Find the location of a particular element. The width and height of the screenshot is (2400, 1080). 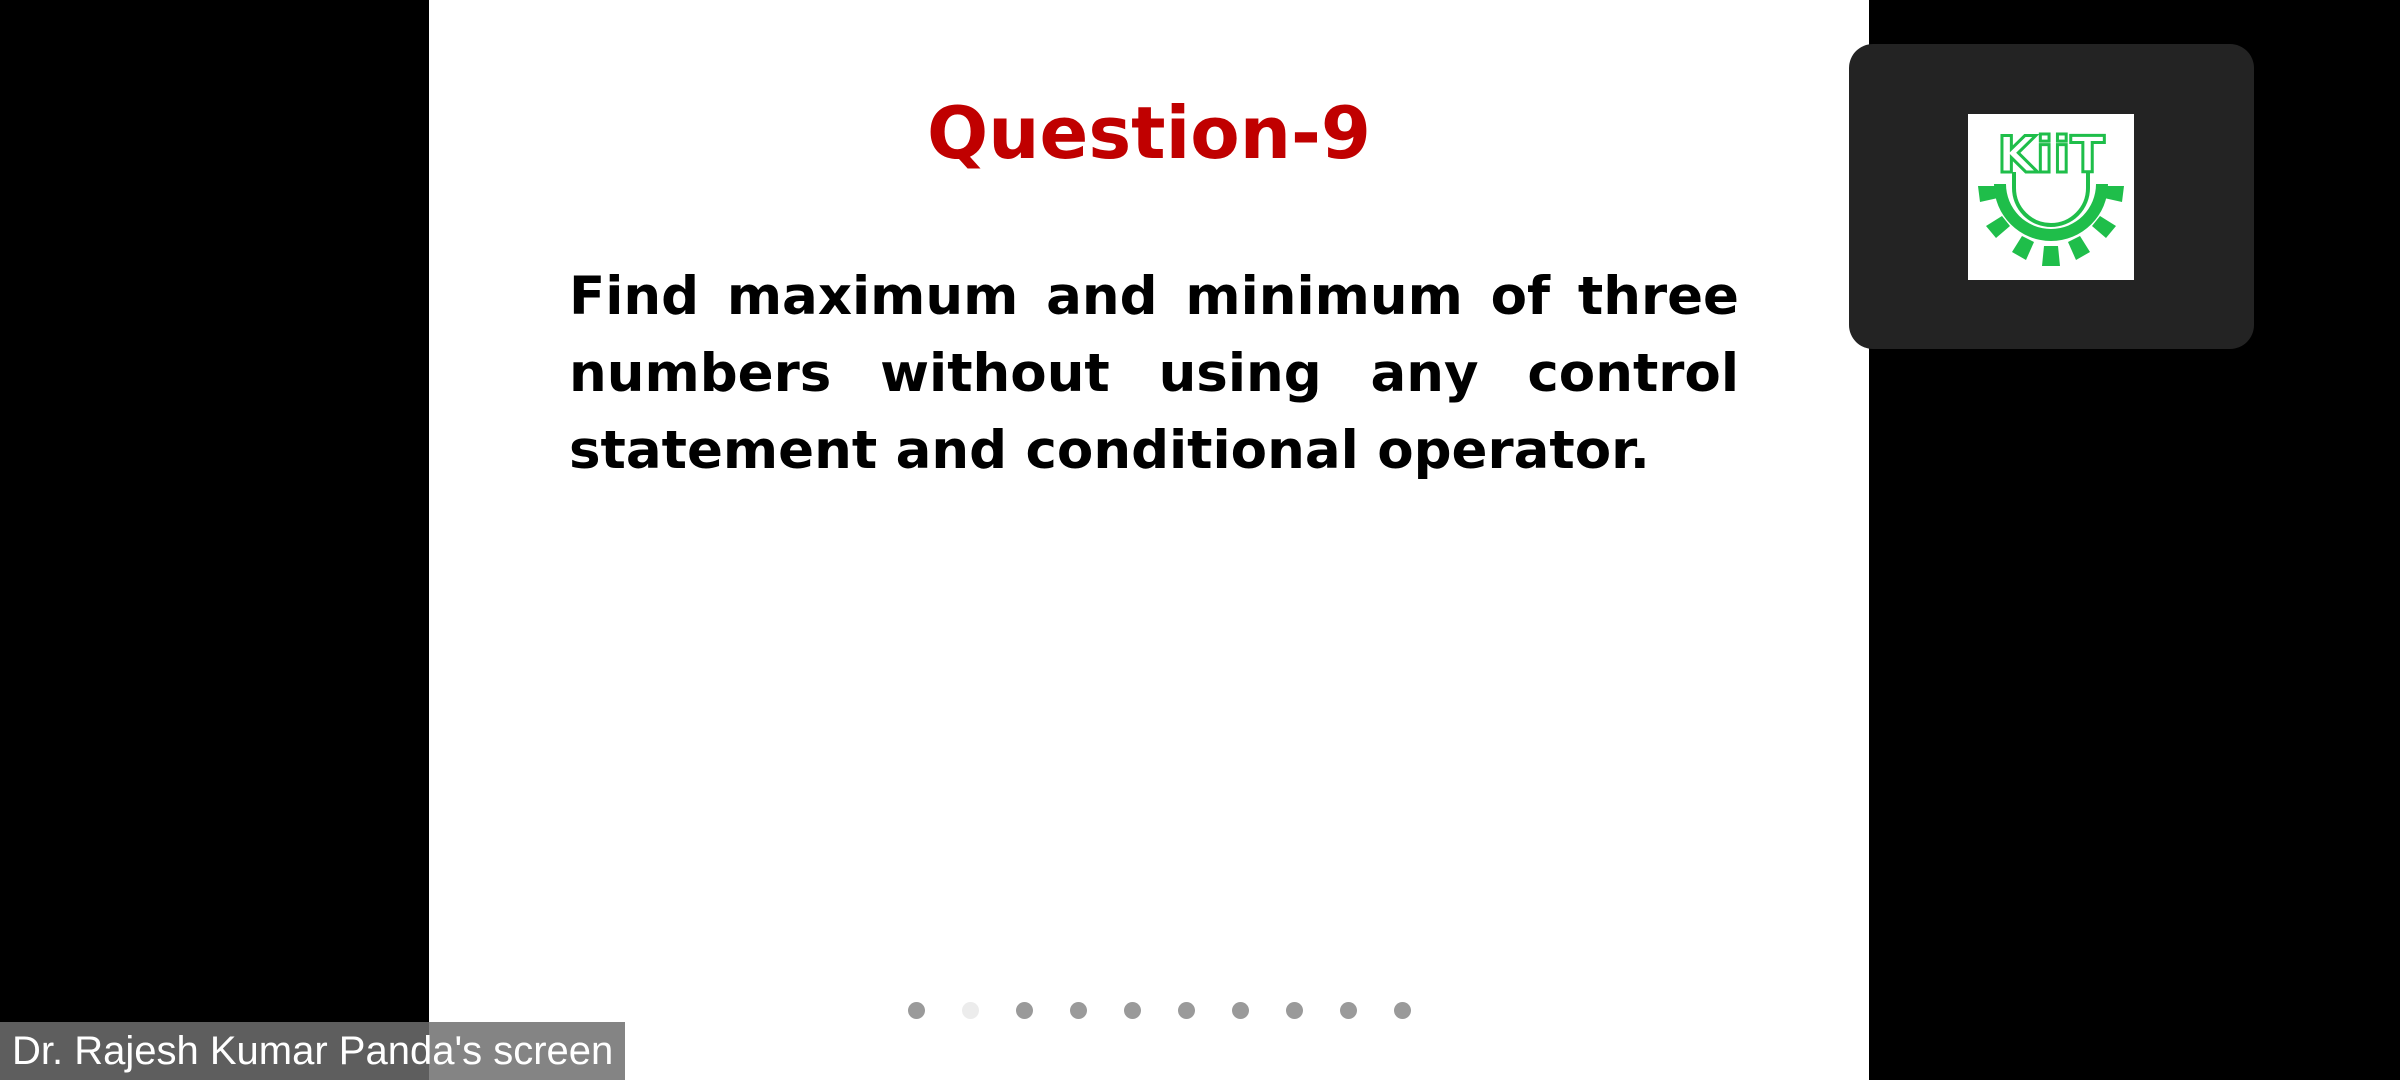

screen-owner-label: Dr. Rajesh Kumar Panda's screen is located at coordinates (313, 1051).